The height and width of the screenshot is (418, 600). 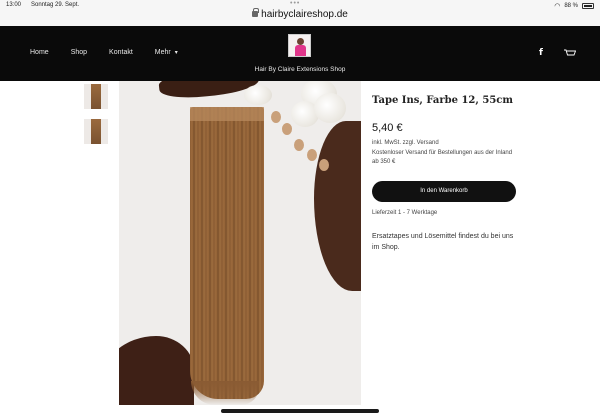 I want to click on add-to-cart-button: In den Warenkorb, so click(x=444, y=191).